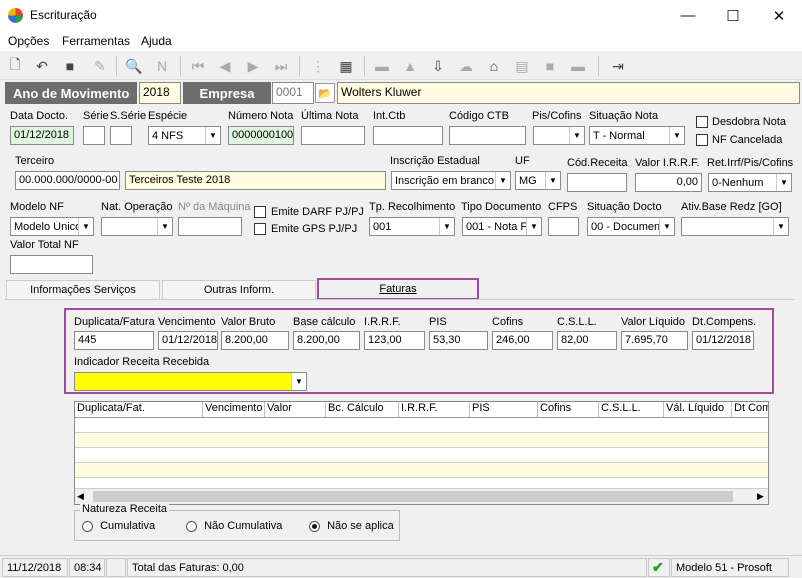 This screenshot has height=578, width=802. I want to click on situacao-nota-select: T - Normal ▼, so click(637, 135).